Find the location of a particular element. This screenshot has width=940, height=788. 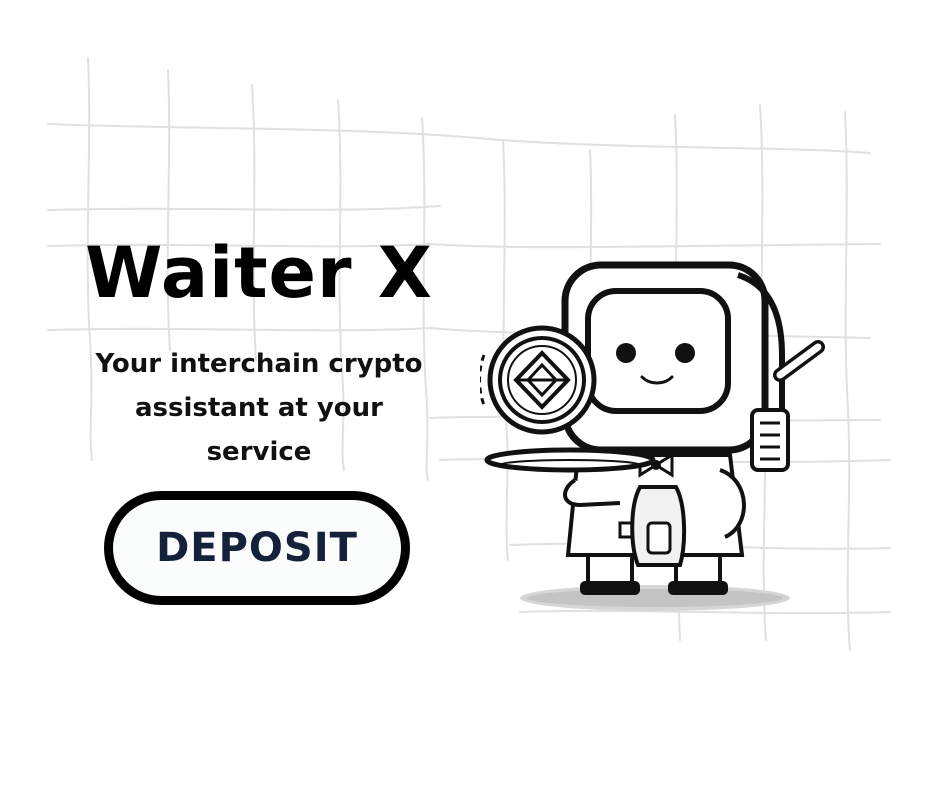

tagline-line-1: Your interchain crypto is located at coordinates (259, 364).